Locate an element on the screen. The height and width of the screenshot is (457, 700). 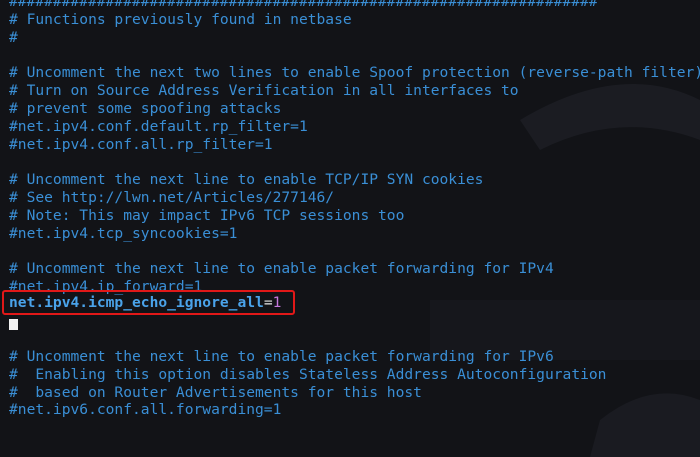
highlight-annotation-box is located at coordinates (148, 302).